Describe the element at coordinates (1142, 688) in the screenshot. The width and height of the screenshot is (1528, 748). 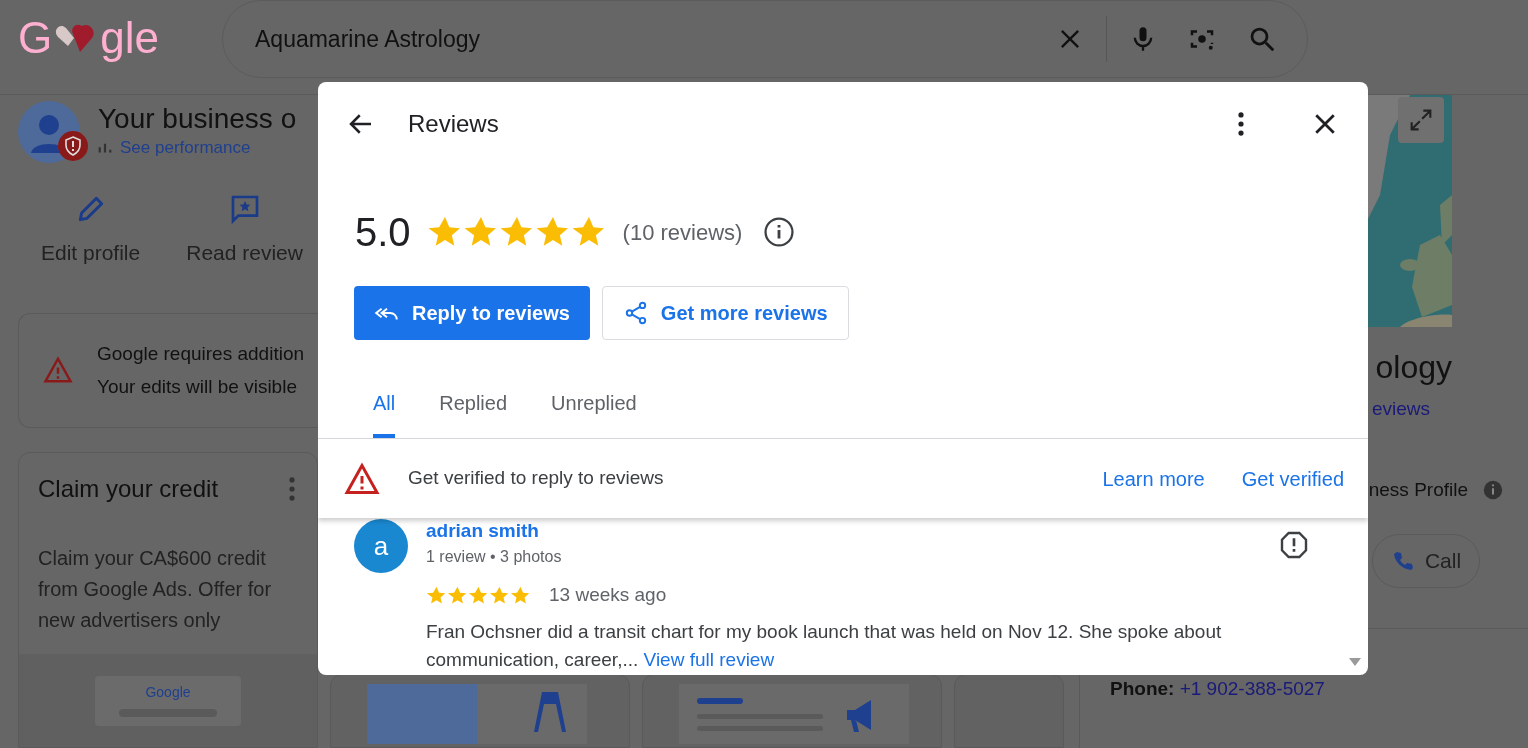
I see `phone-label: Phone:` at that location.